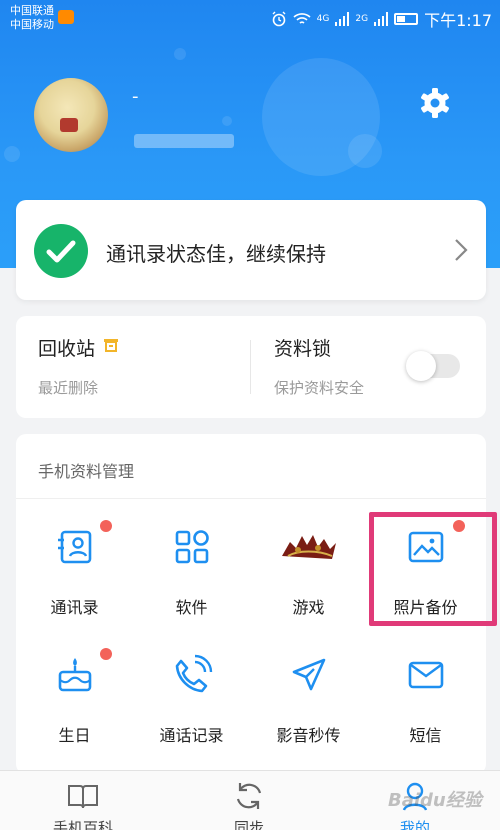 The image size is (500, 830). What do you see at coordinates (192, 547) in the screenshot?
I see `apps-icon` at bounding box center [192, 547].